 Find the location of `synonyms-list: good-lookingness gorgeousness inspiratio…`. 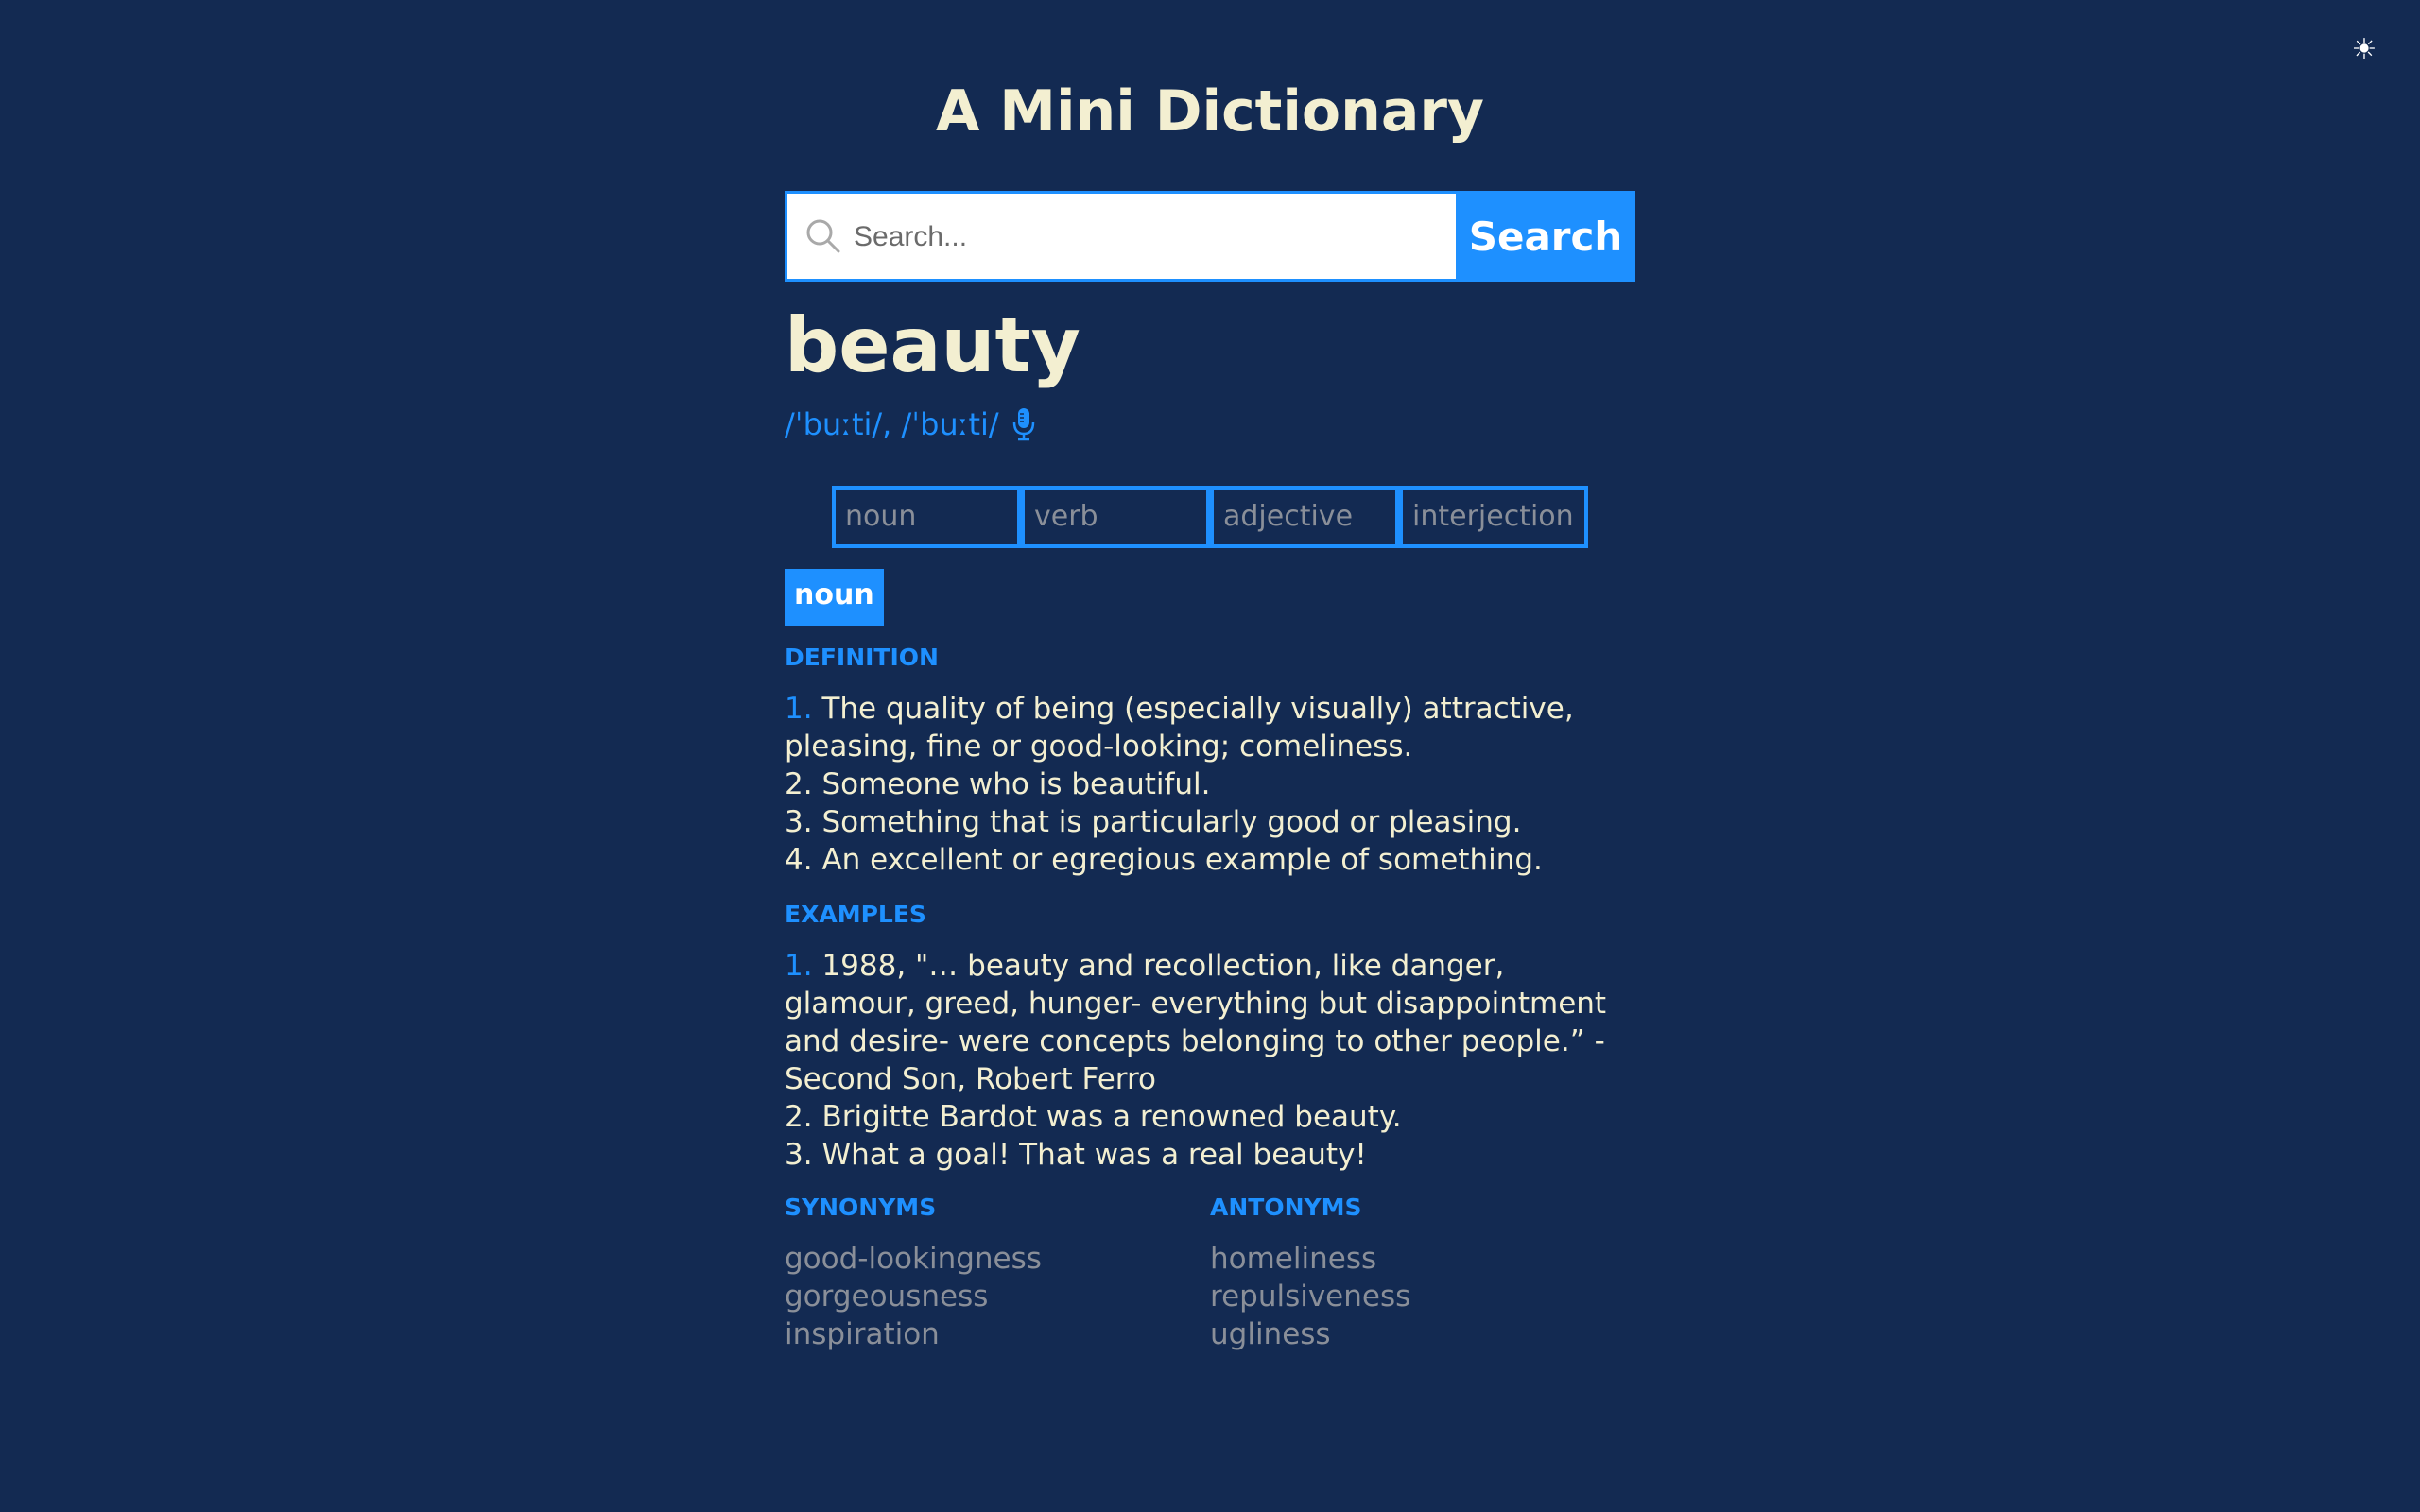

synonyms-list: good-lookingness gorgeousness inspiratio… is located at coordinates (913, 1296).